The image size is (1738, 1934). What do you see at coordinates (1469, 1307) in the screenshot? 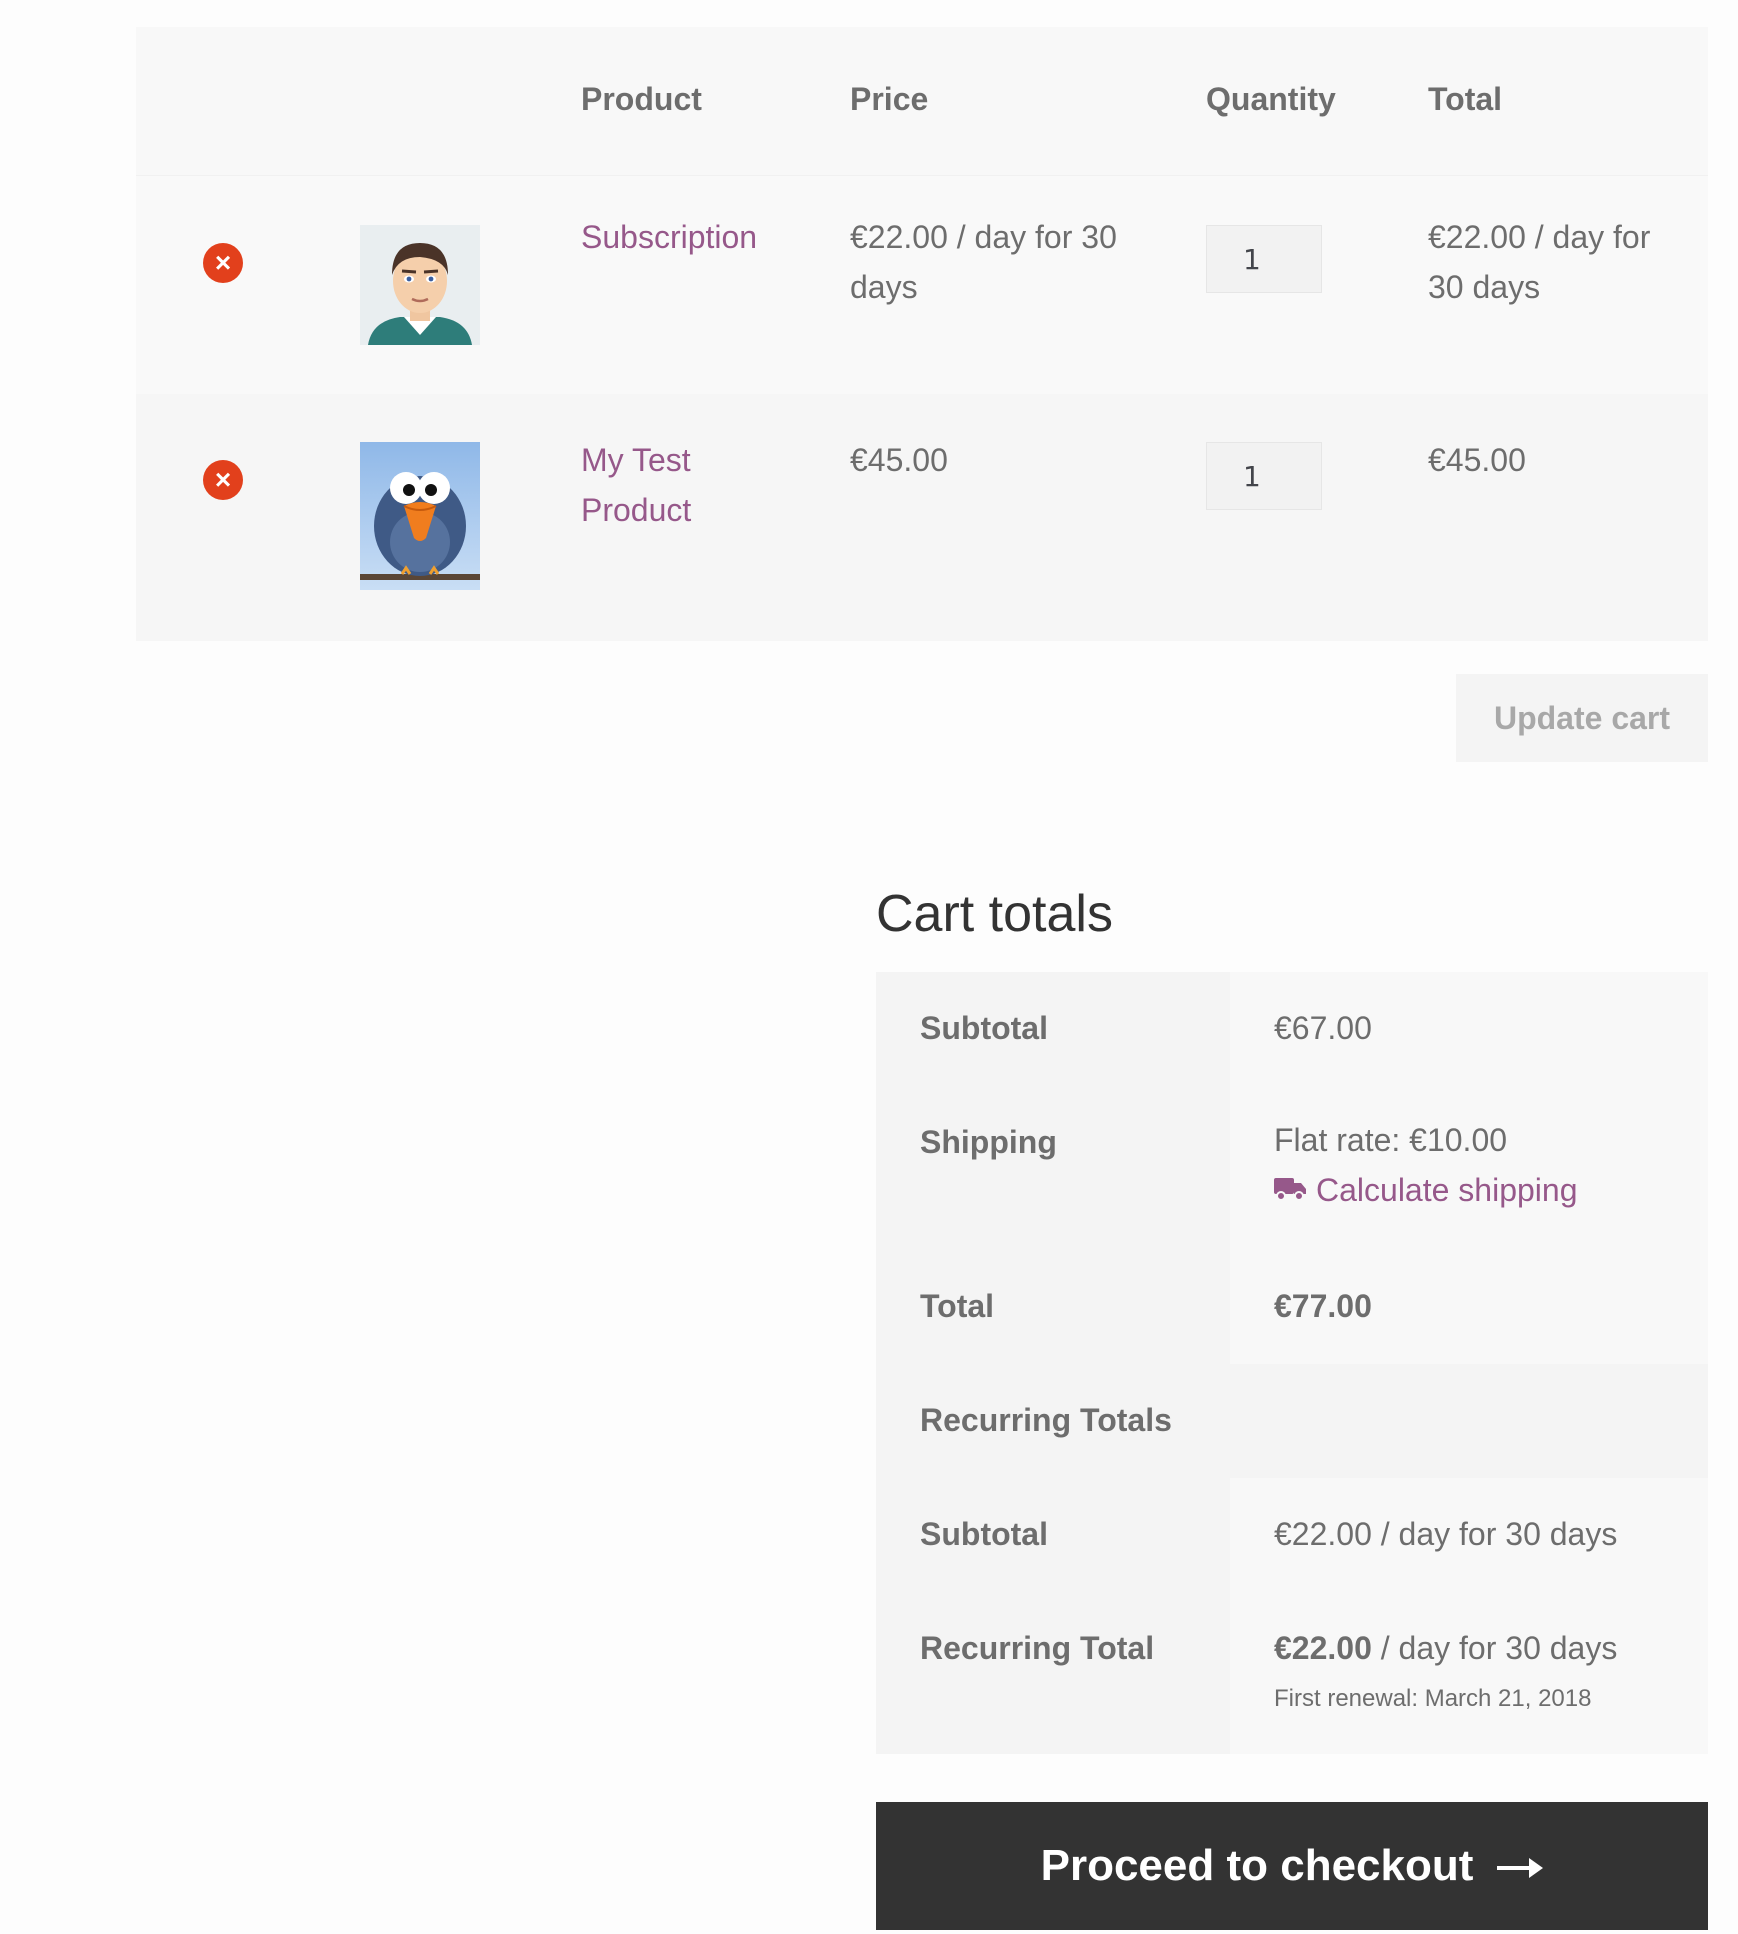
I see `total-value: €77.00` at bounding box center [1469, 1307].